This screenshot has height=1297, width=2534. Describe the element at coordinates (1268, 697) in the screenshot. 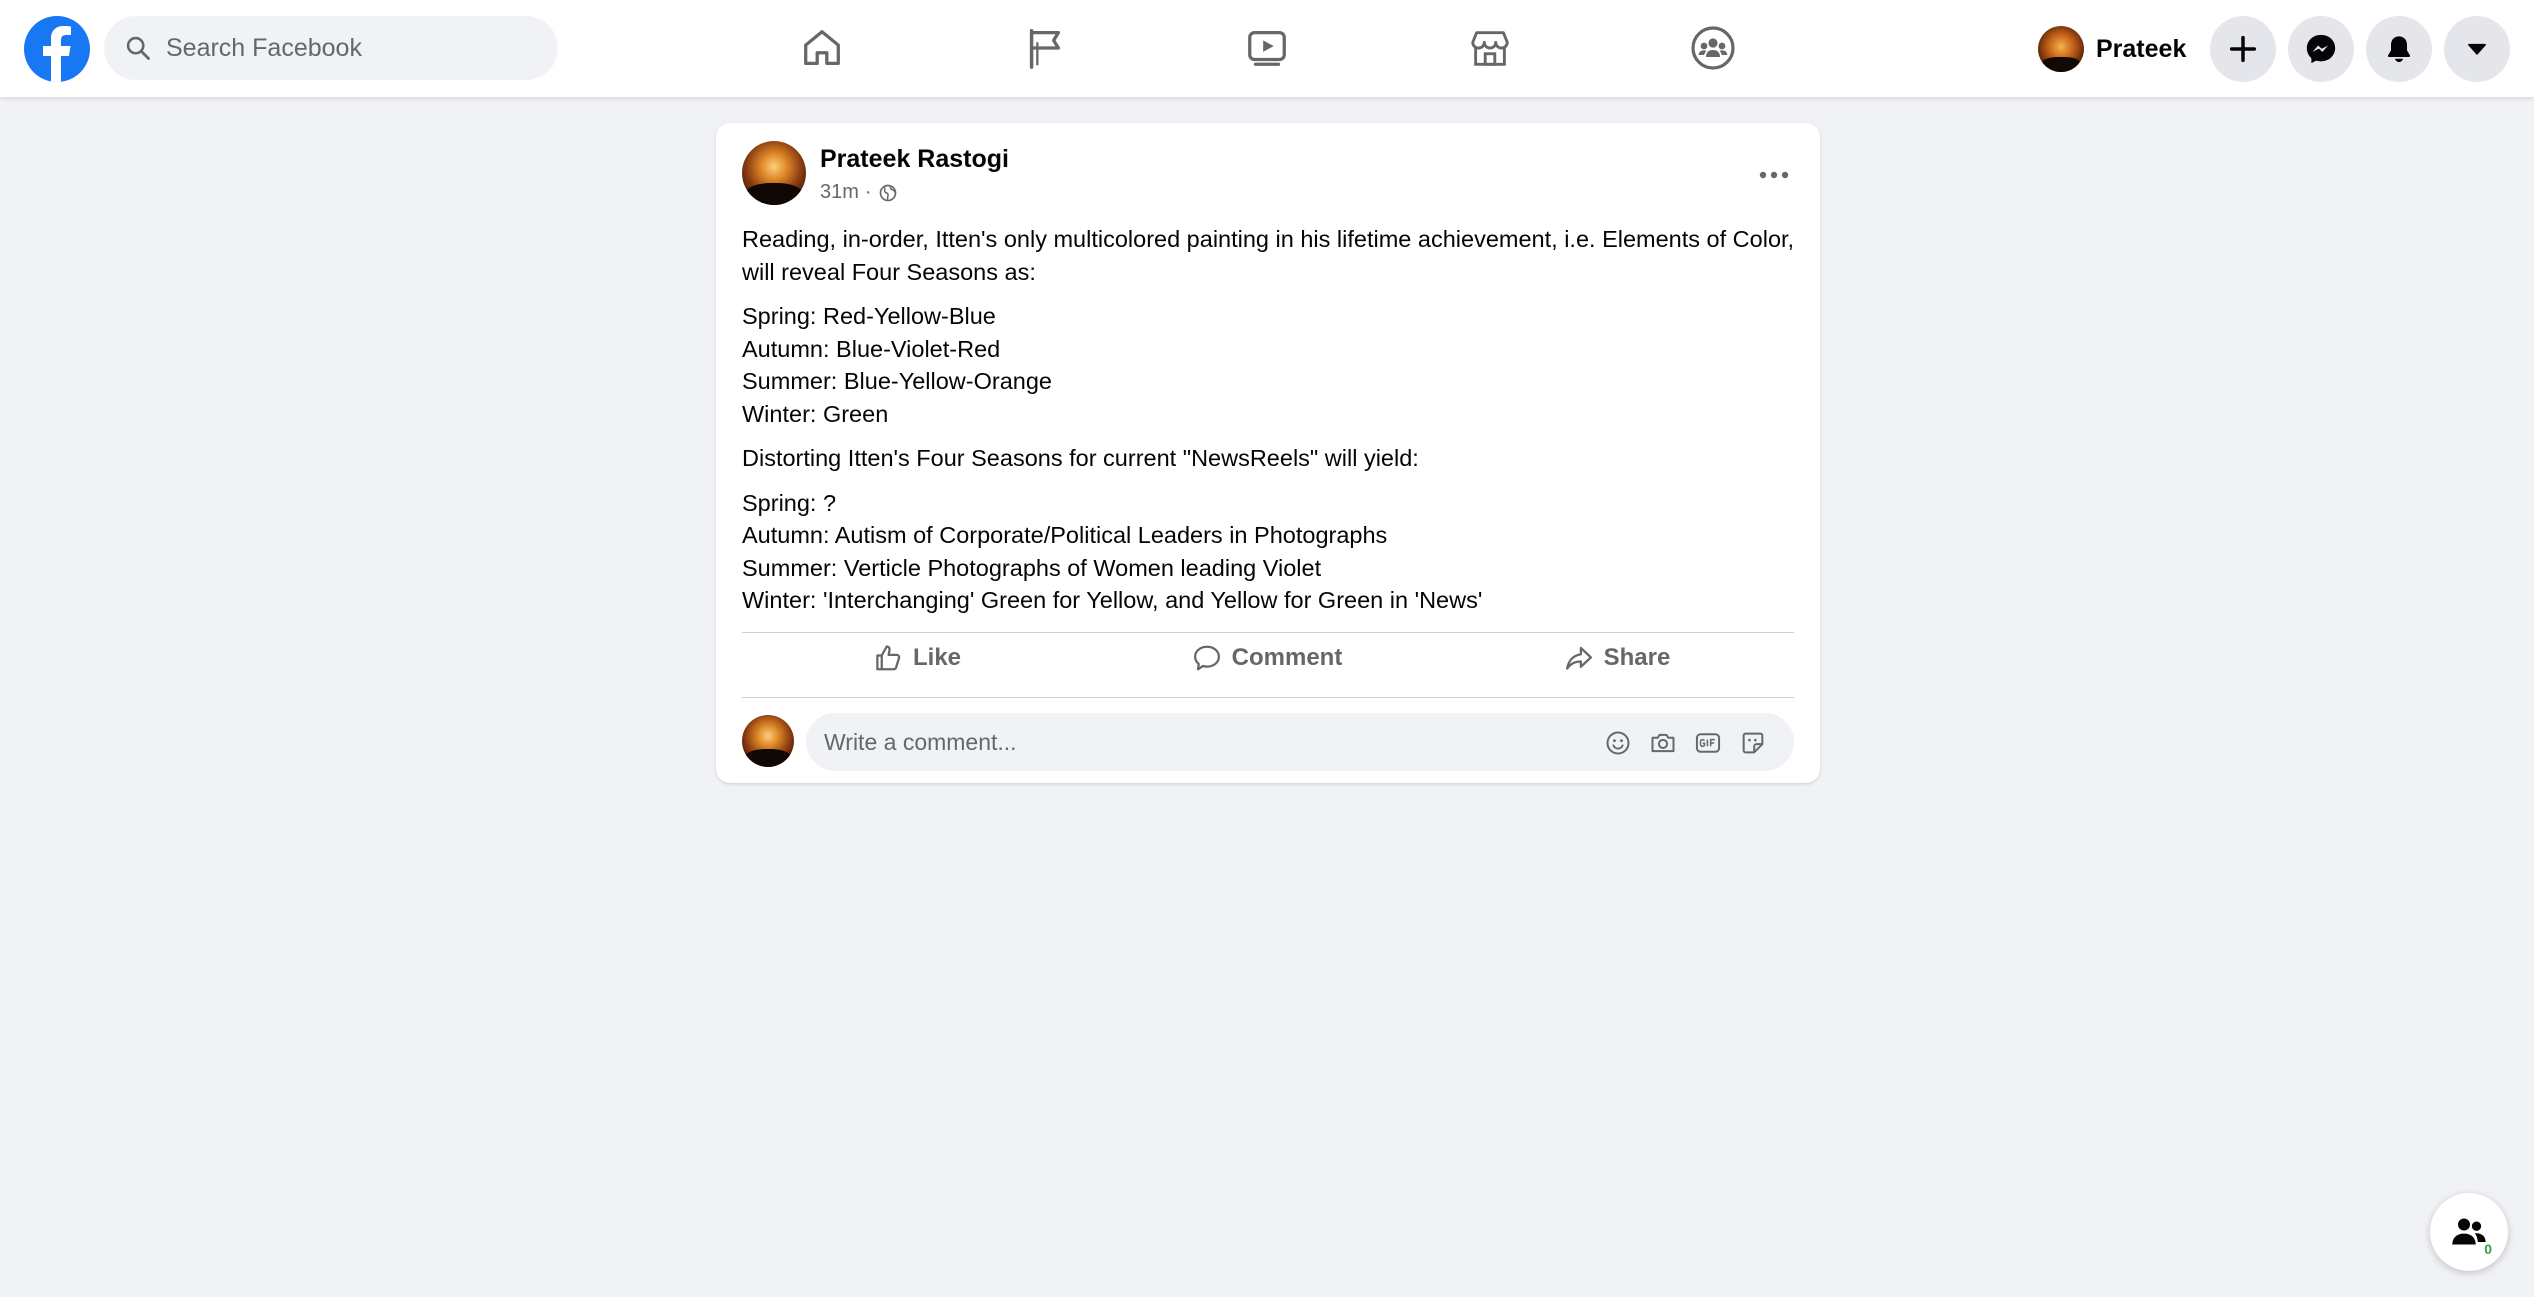

I see `divider` at that location.